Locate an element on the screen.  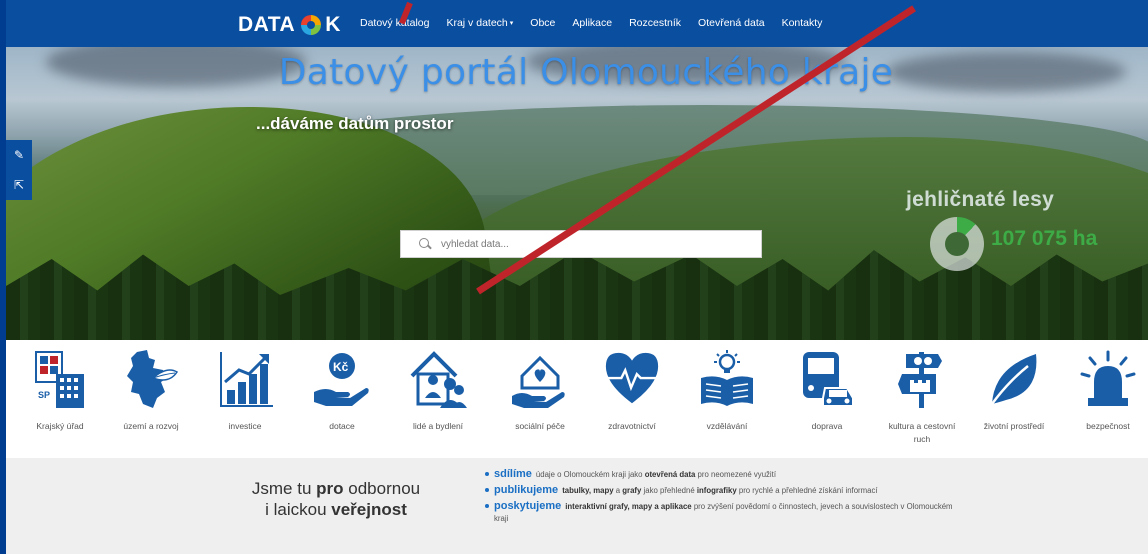
category-label: dotace is located at coordinates (342, 426).